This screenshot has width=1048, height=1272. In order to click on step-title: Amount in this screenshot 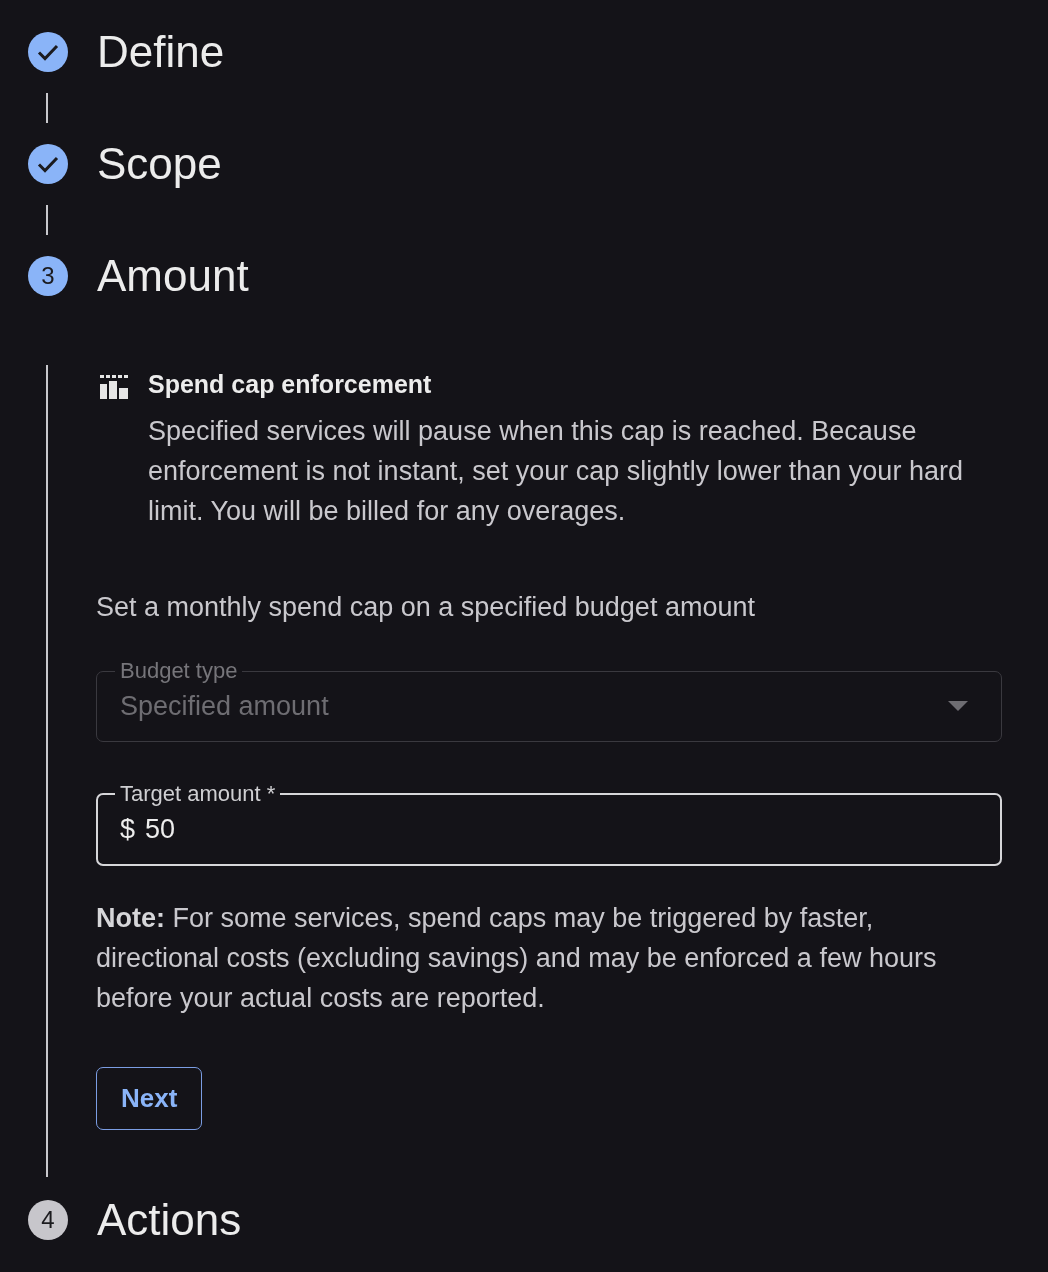, I will do `click(173, 276)`.